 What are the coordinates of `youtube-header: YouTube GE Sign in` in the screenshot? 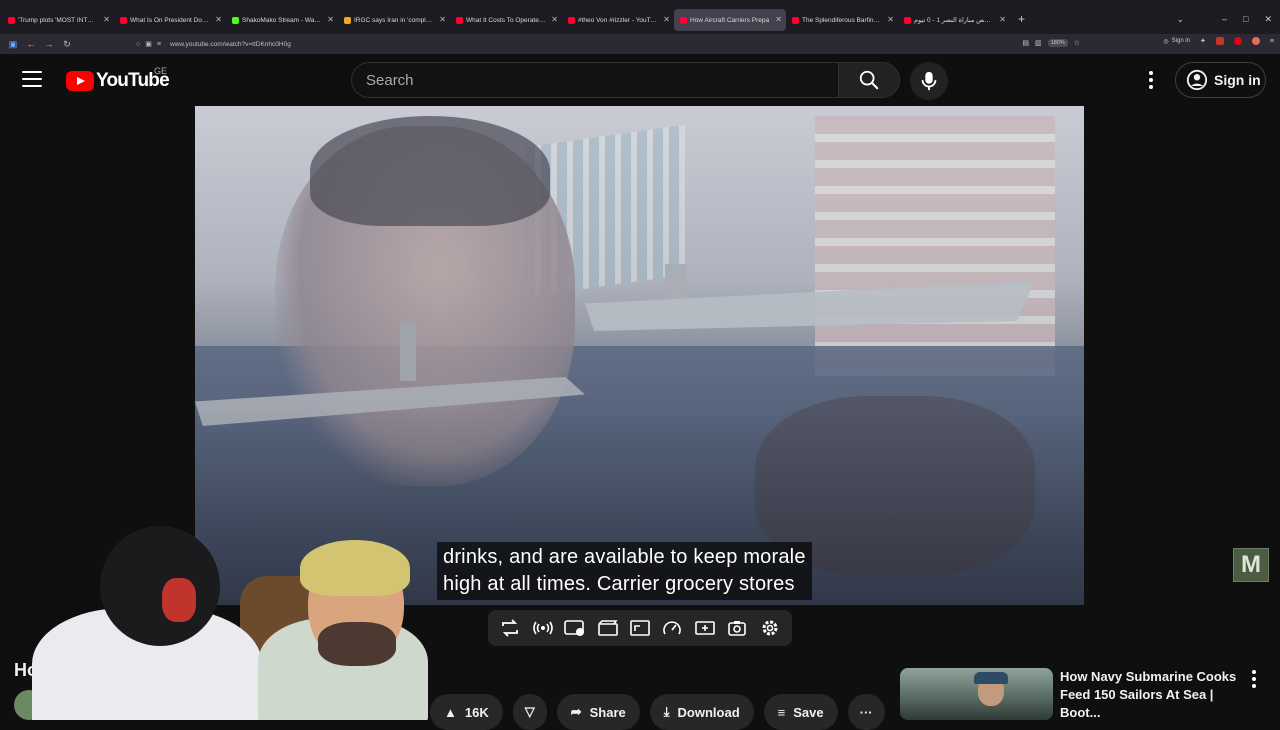 It's located at (640, 80).